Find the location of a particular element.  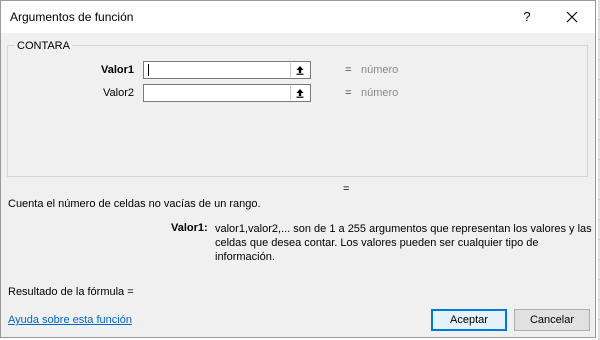

dialog-title: Argumentos de función is located at coordinates (72, 17).